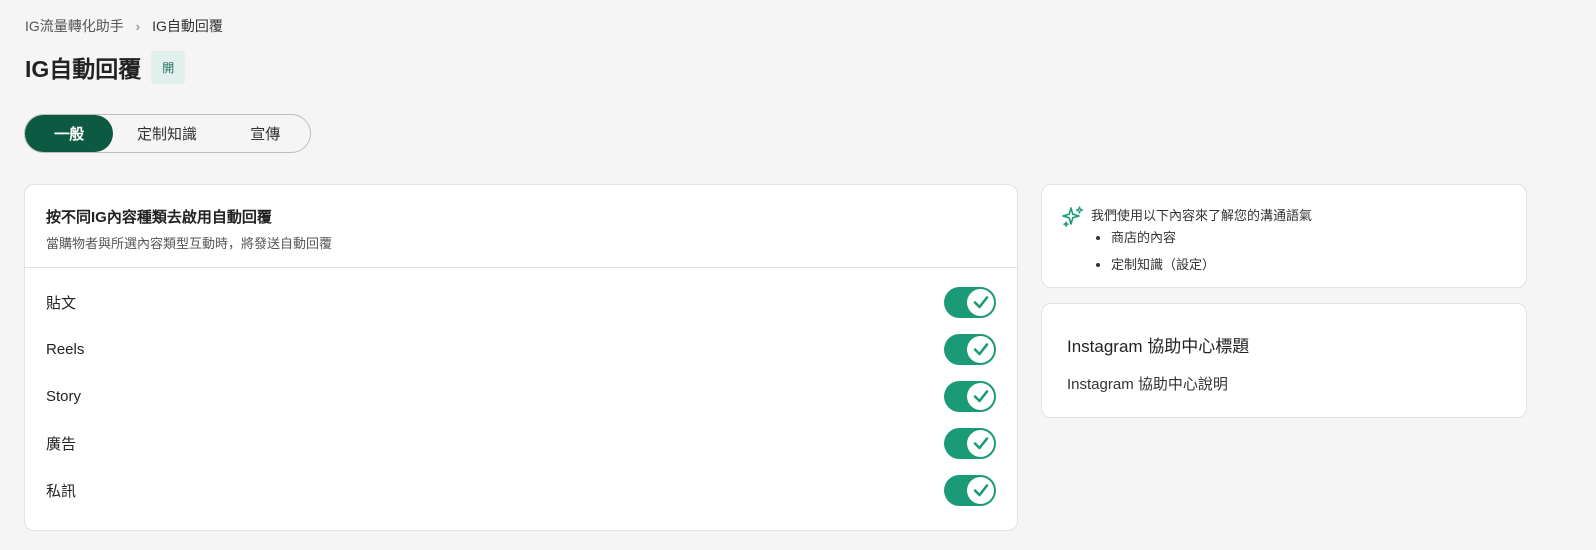  What do you see at coordinates (69, 133) in the screenshot?
I see `tab-general: 一般` at bounding box center [69, 133].